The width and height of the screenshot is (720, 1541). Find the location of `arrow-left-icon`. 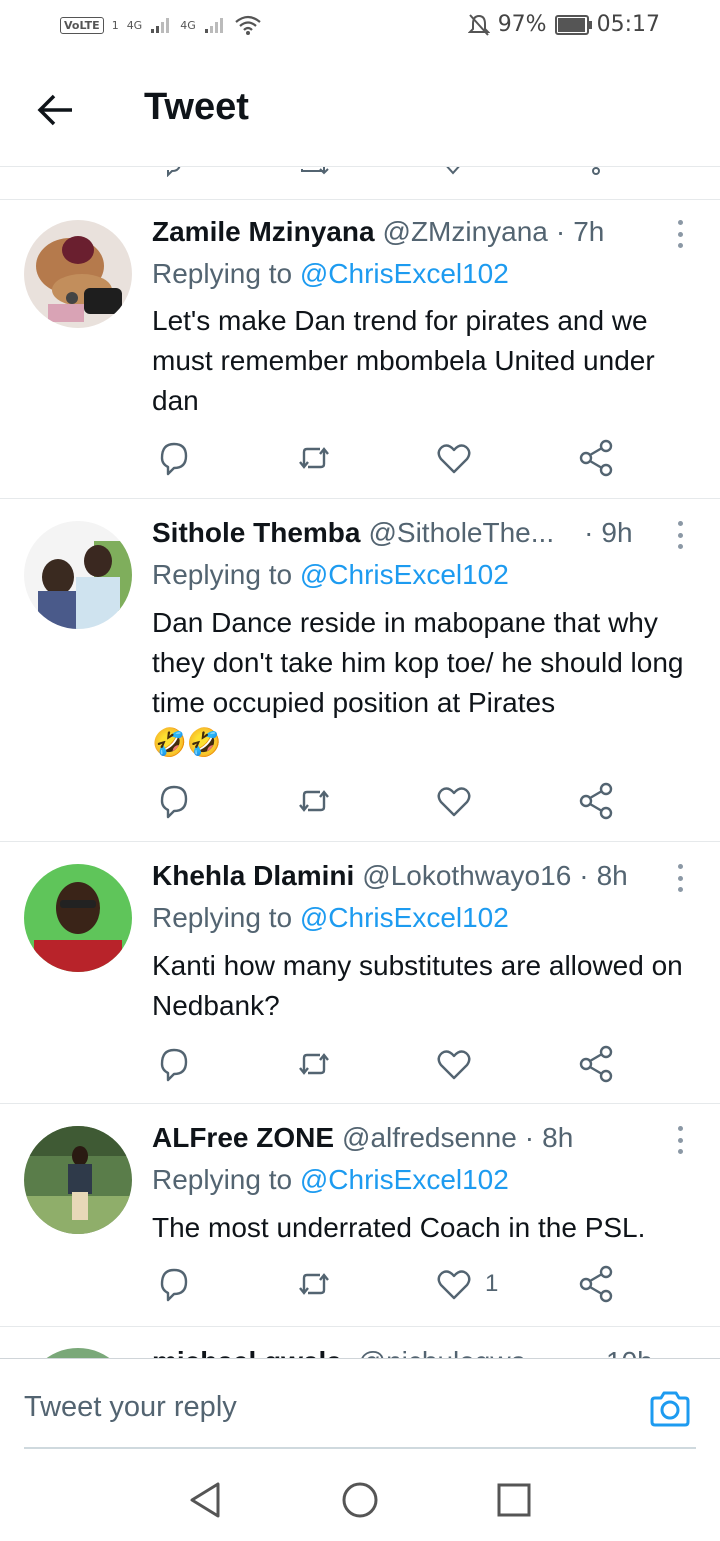

arrow-left-icon is located at coordinates (56, 110).